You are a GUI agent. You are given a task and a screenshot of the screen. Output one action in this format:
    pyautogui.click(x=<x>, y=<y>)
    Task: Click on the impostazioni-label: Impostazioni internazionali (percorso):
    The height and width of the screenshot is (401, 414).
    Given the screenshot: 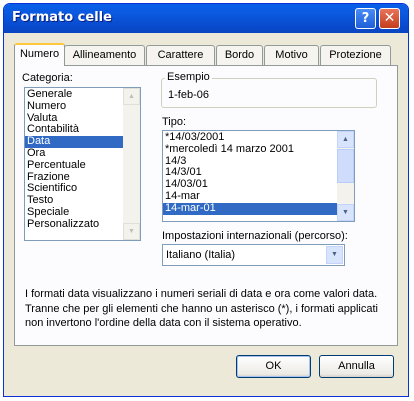 What is the action you would take?
    pyautogui.click(x=255, y=236)
    